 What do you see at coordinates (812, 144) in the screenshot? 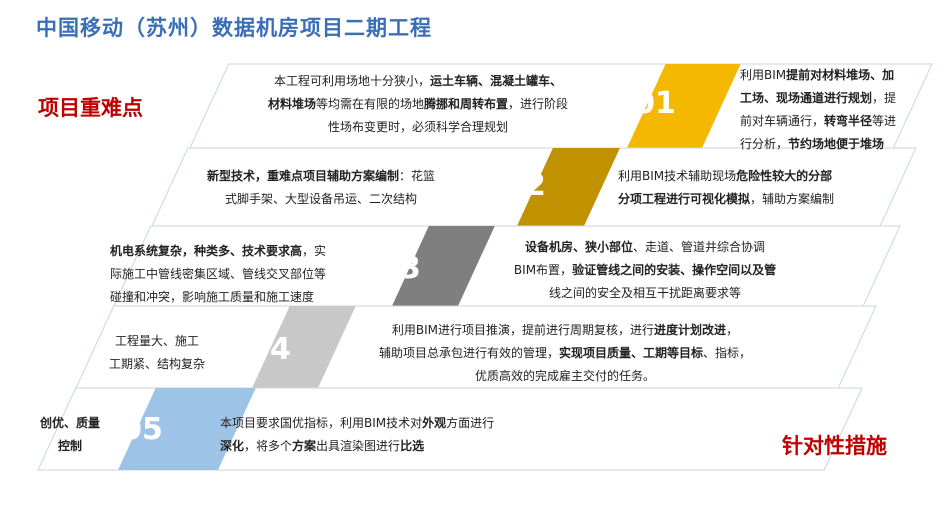
I see `text-line: 行分析，节约场地便于堆场` at bounding box center [812, 144].